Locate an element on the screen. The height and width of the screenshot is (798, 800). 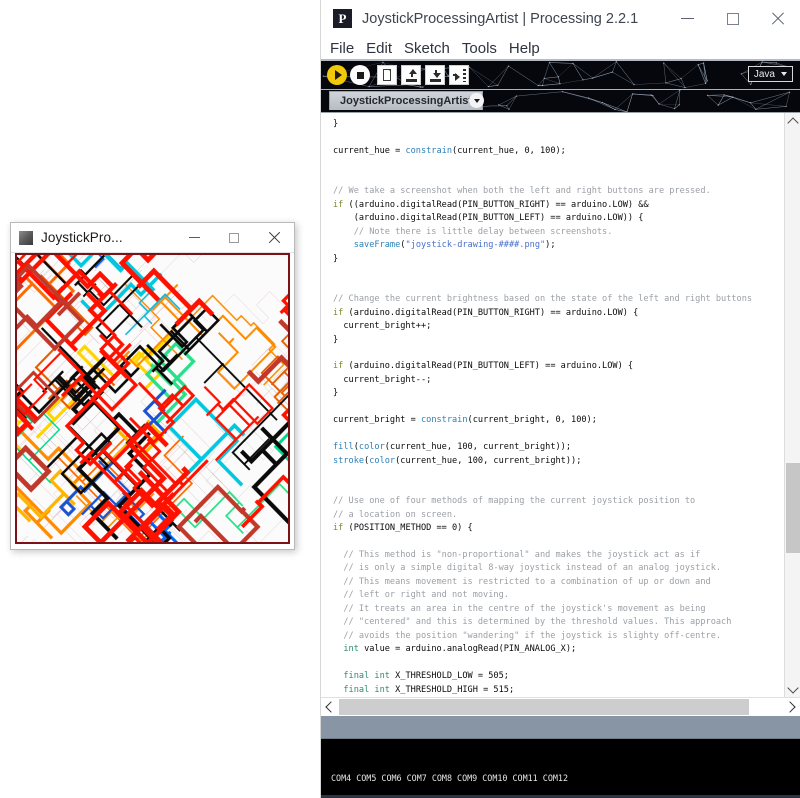
pde-maximize-button is located at coordinates (732, 19).